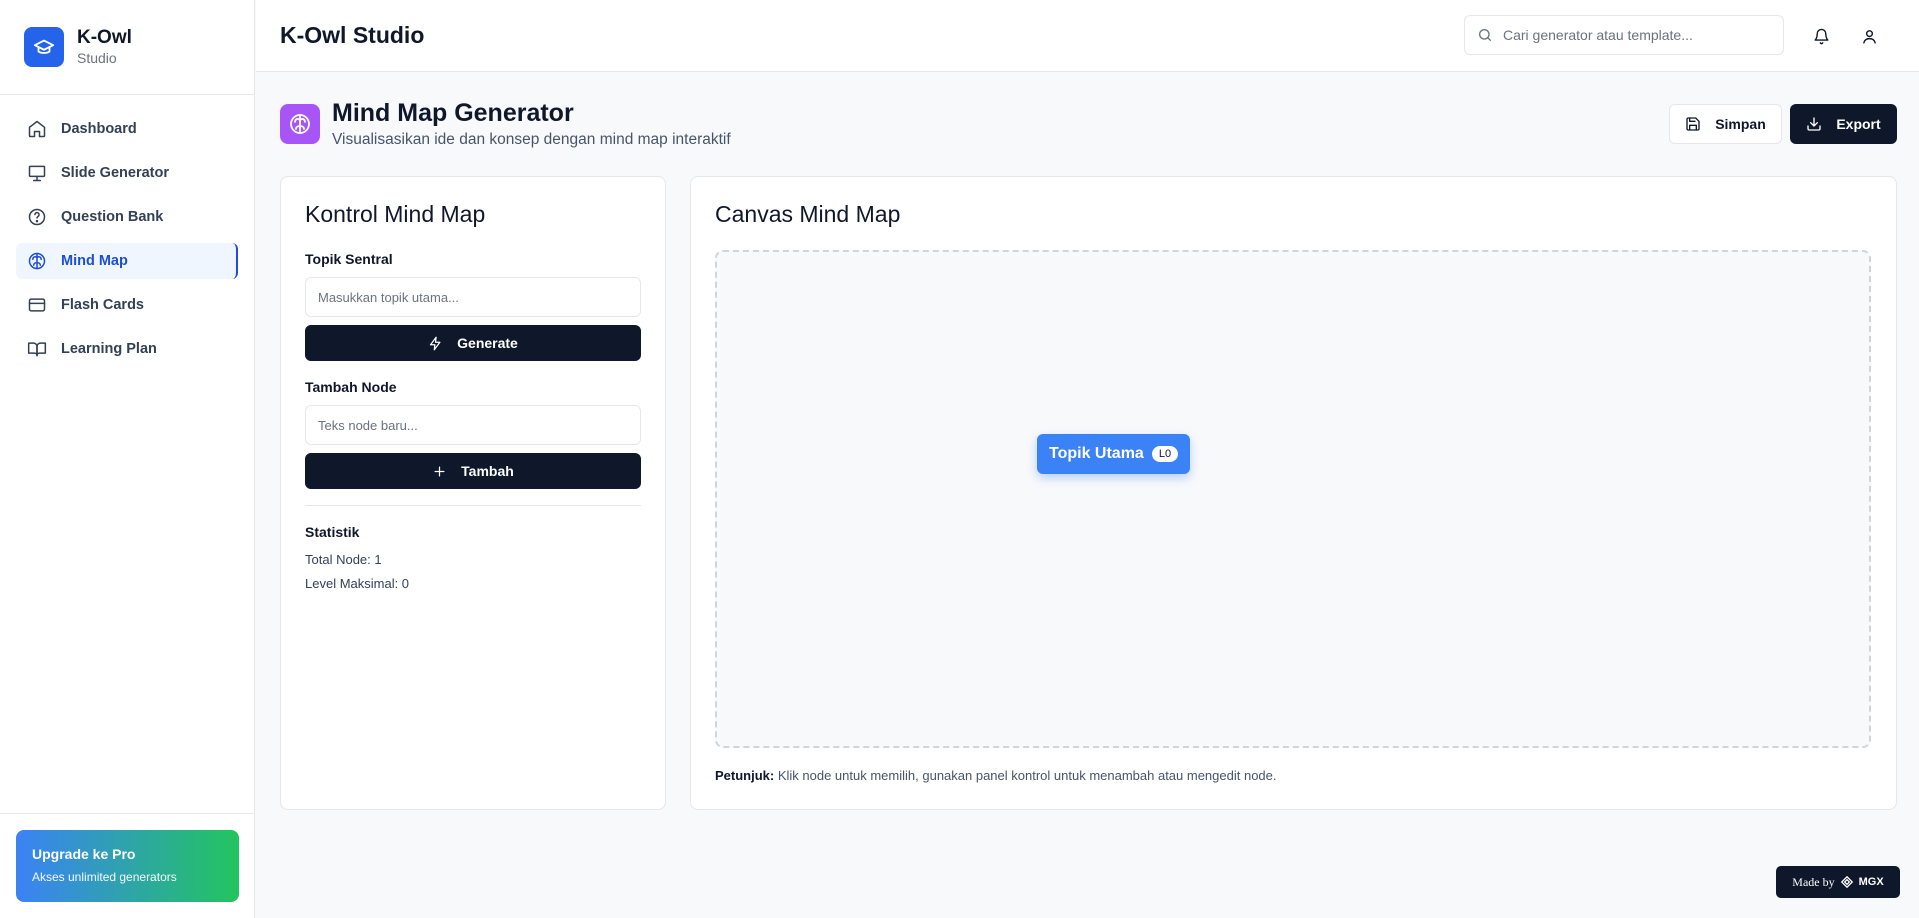 The image size is (1919, 918). I want to click on level-badge: L0, so click(1165, 454).